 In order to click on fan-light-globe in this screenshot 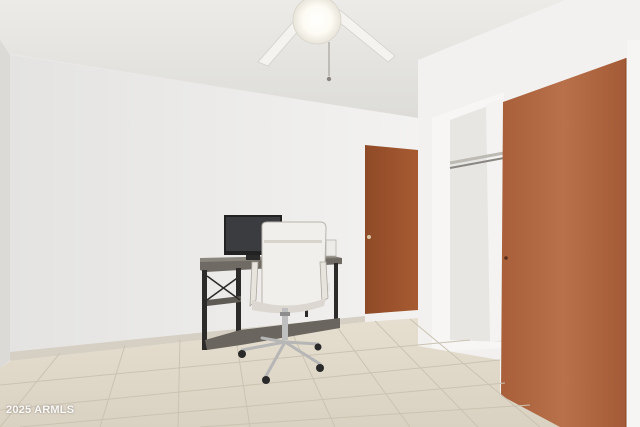, I will do `click(317, 22)`.